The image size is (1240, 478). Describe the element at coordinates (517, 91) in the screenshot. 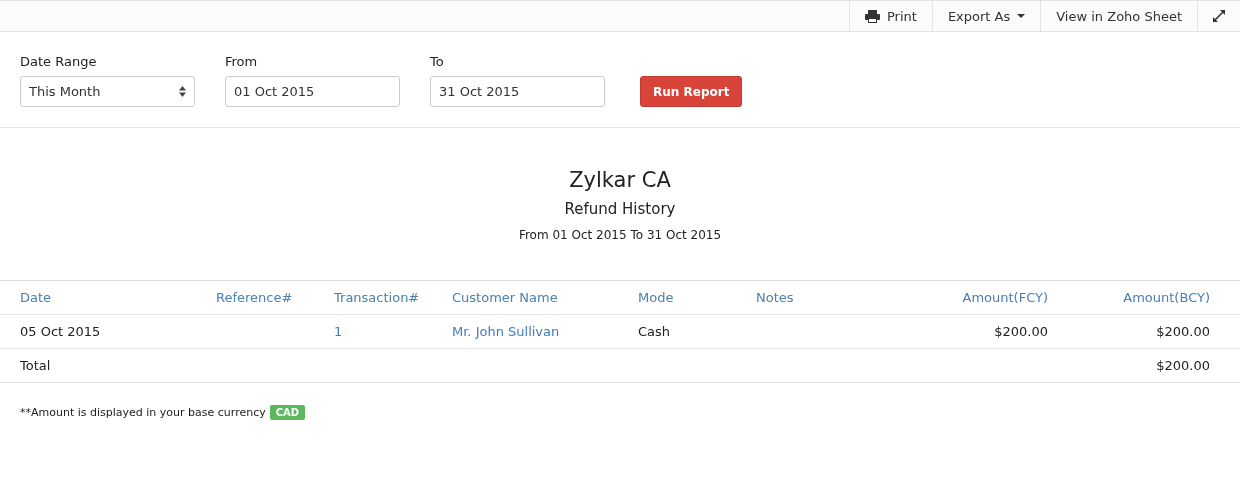

I see `to-date-field: 31 Oct 2015` at that location.